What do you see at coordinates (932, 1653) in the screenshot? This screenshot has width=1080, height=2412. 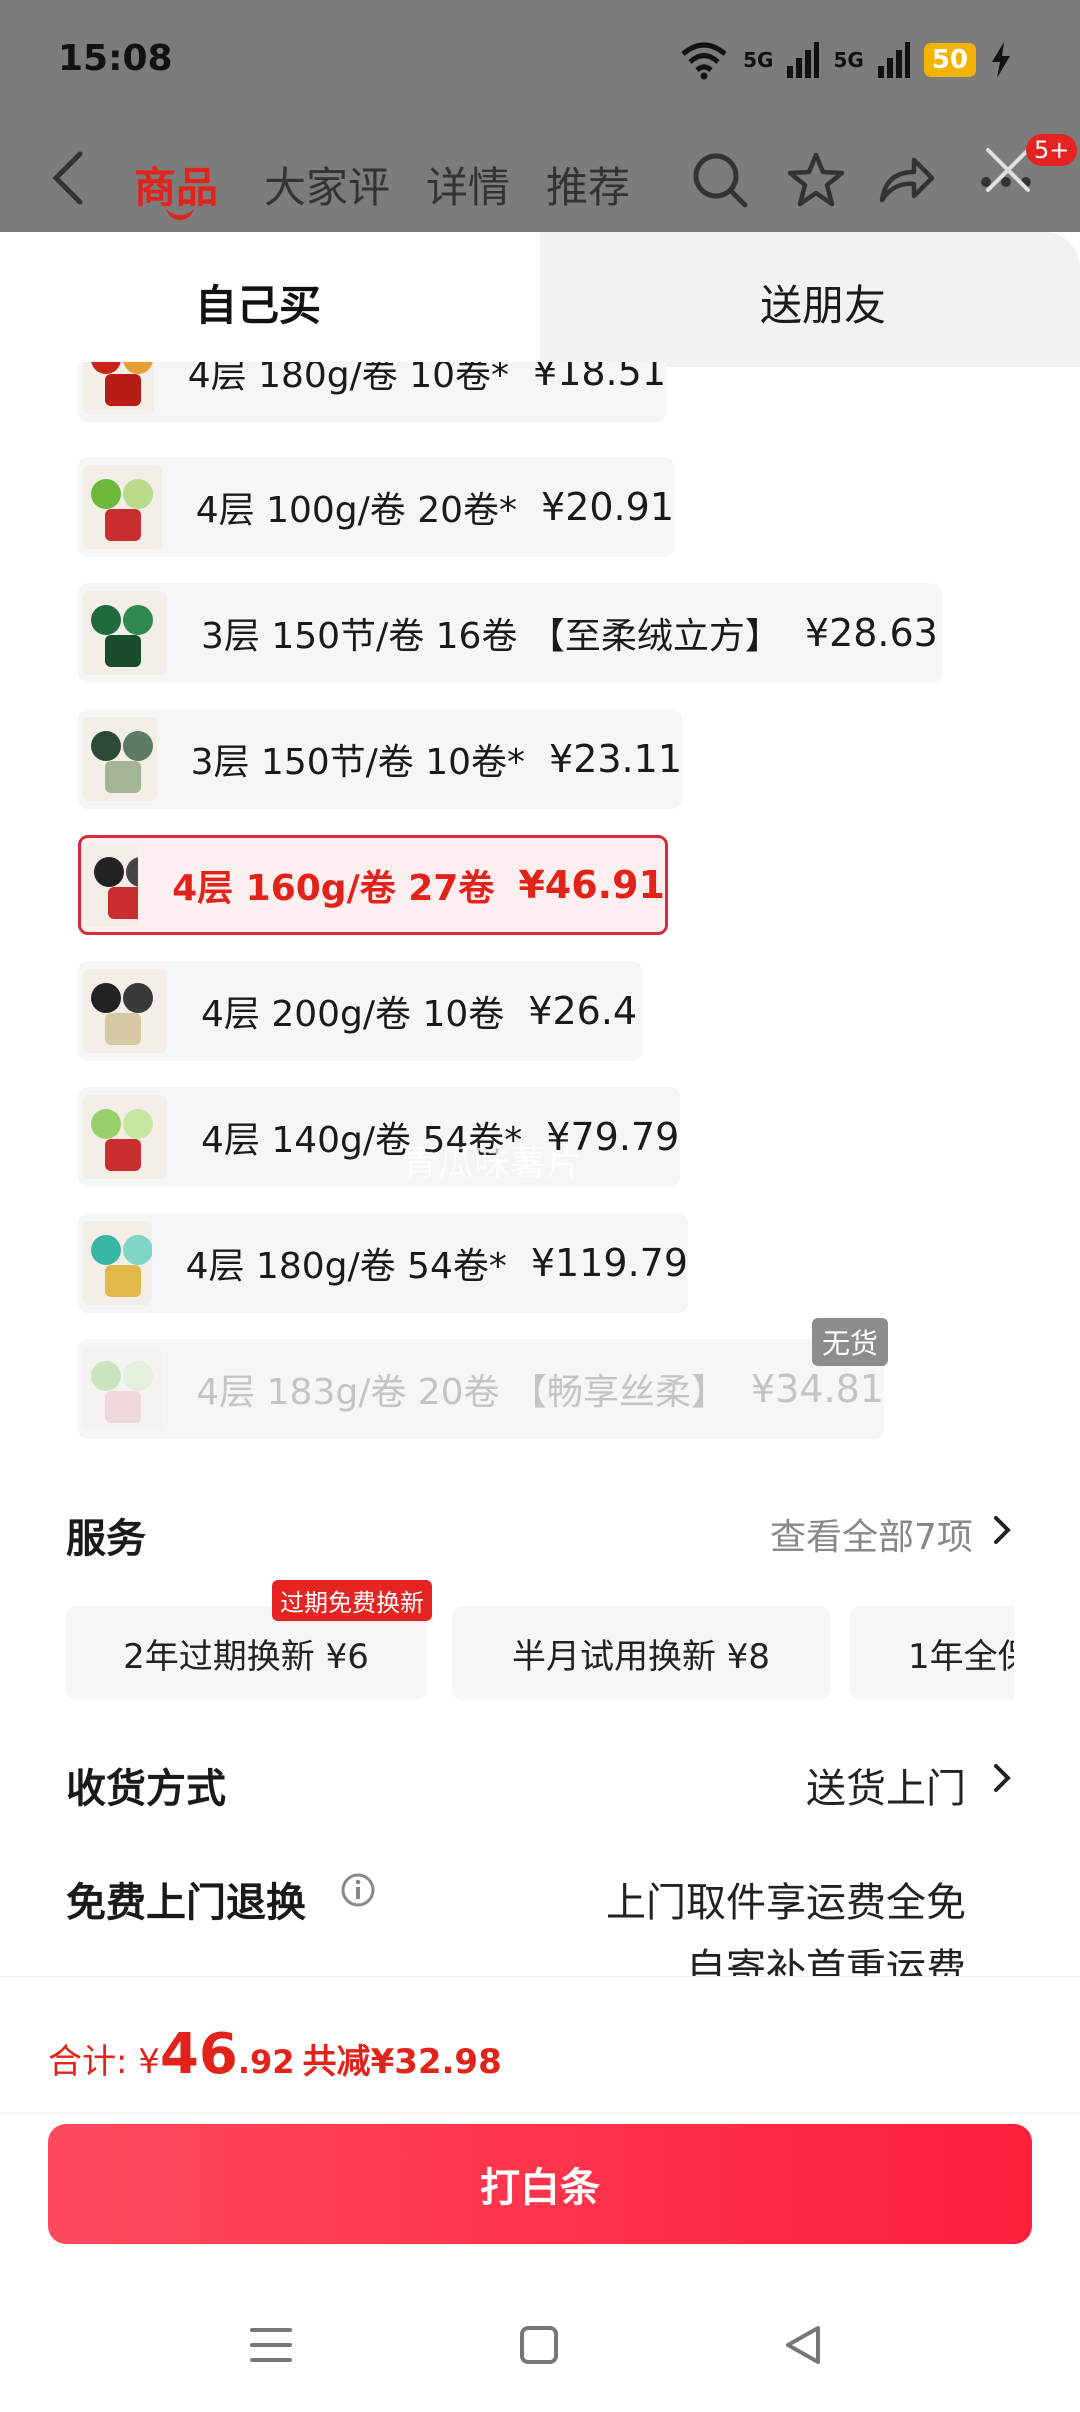 I see `service-option-full-warranty: 1年全保` at bounding box center [932, 1653].